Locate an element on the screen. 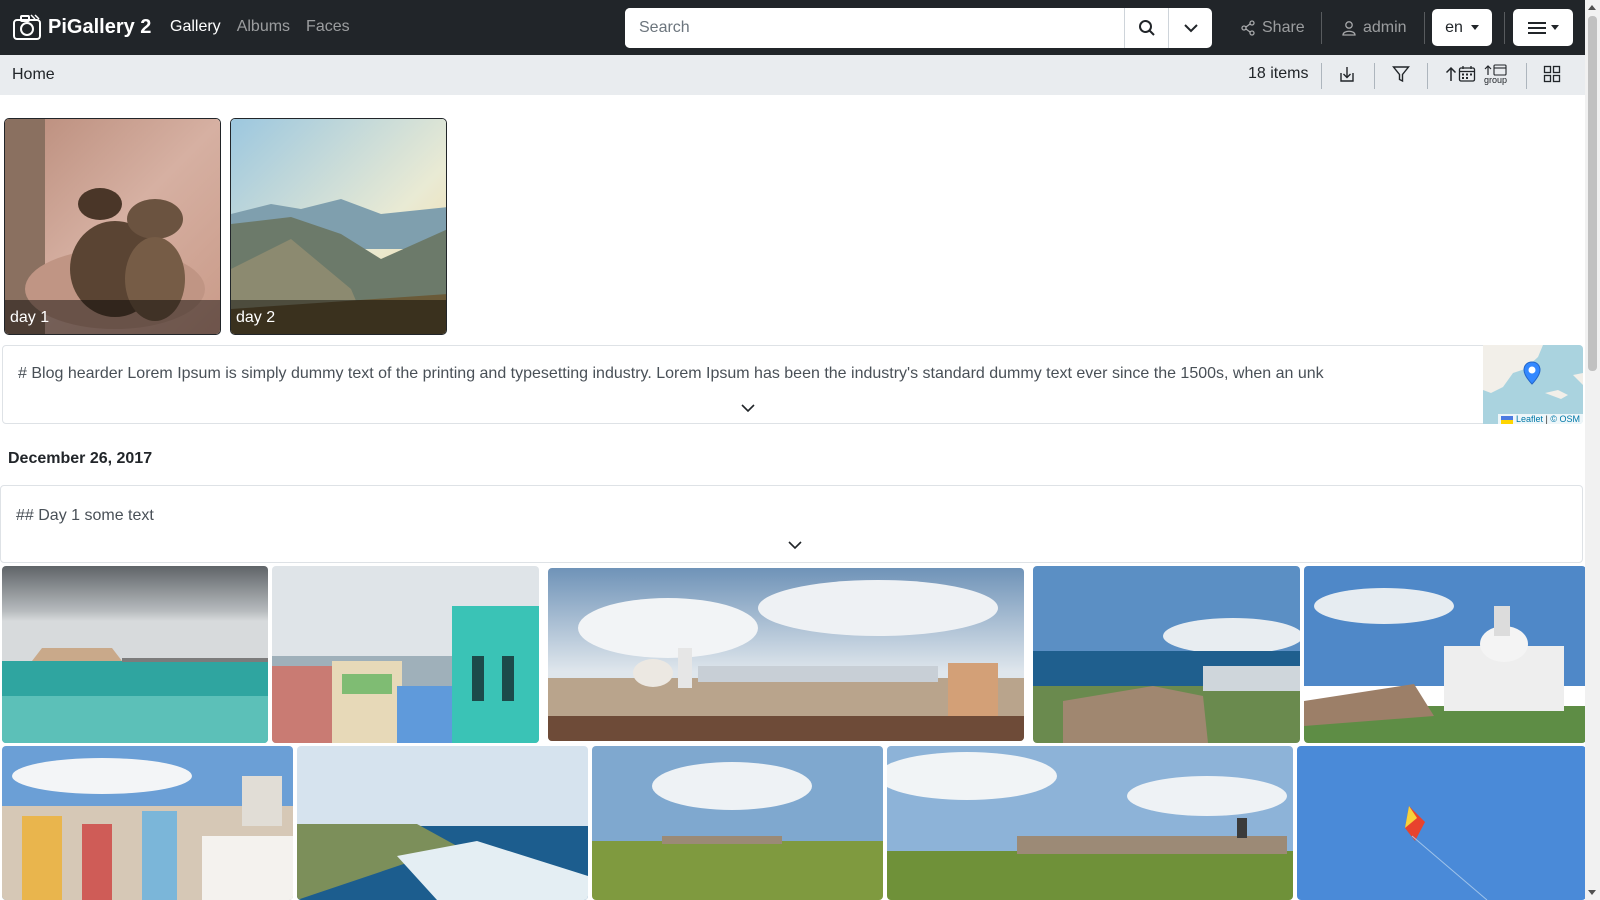  group-by-button: group is located at coordinates (1496, 74).